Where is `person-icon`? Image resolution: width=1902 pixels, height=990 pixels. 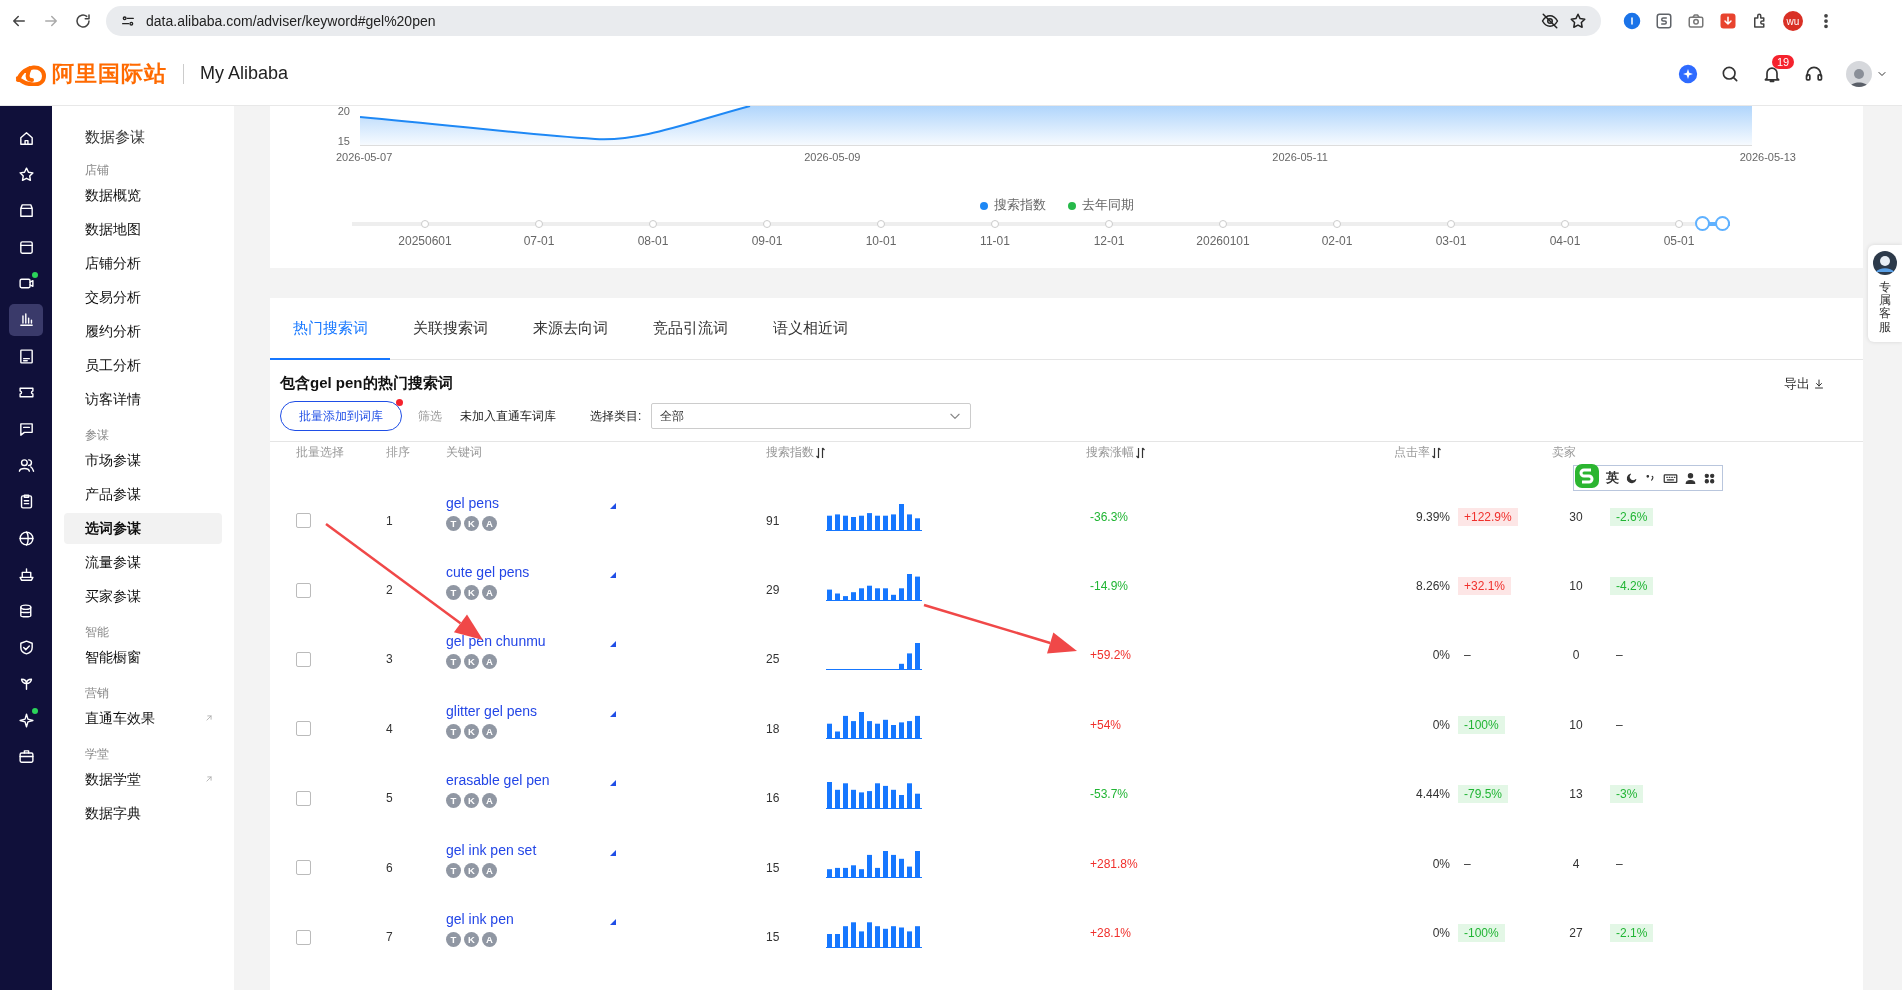 person-icon is located at coordinates (1690, 478).